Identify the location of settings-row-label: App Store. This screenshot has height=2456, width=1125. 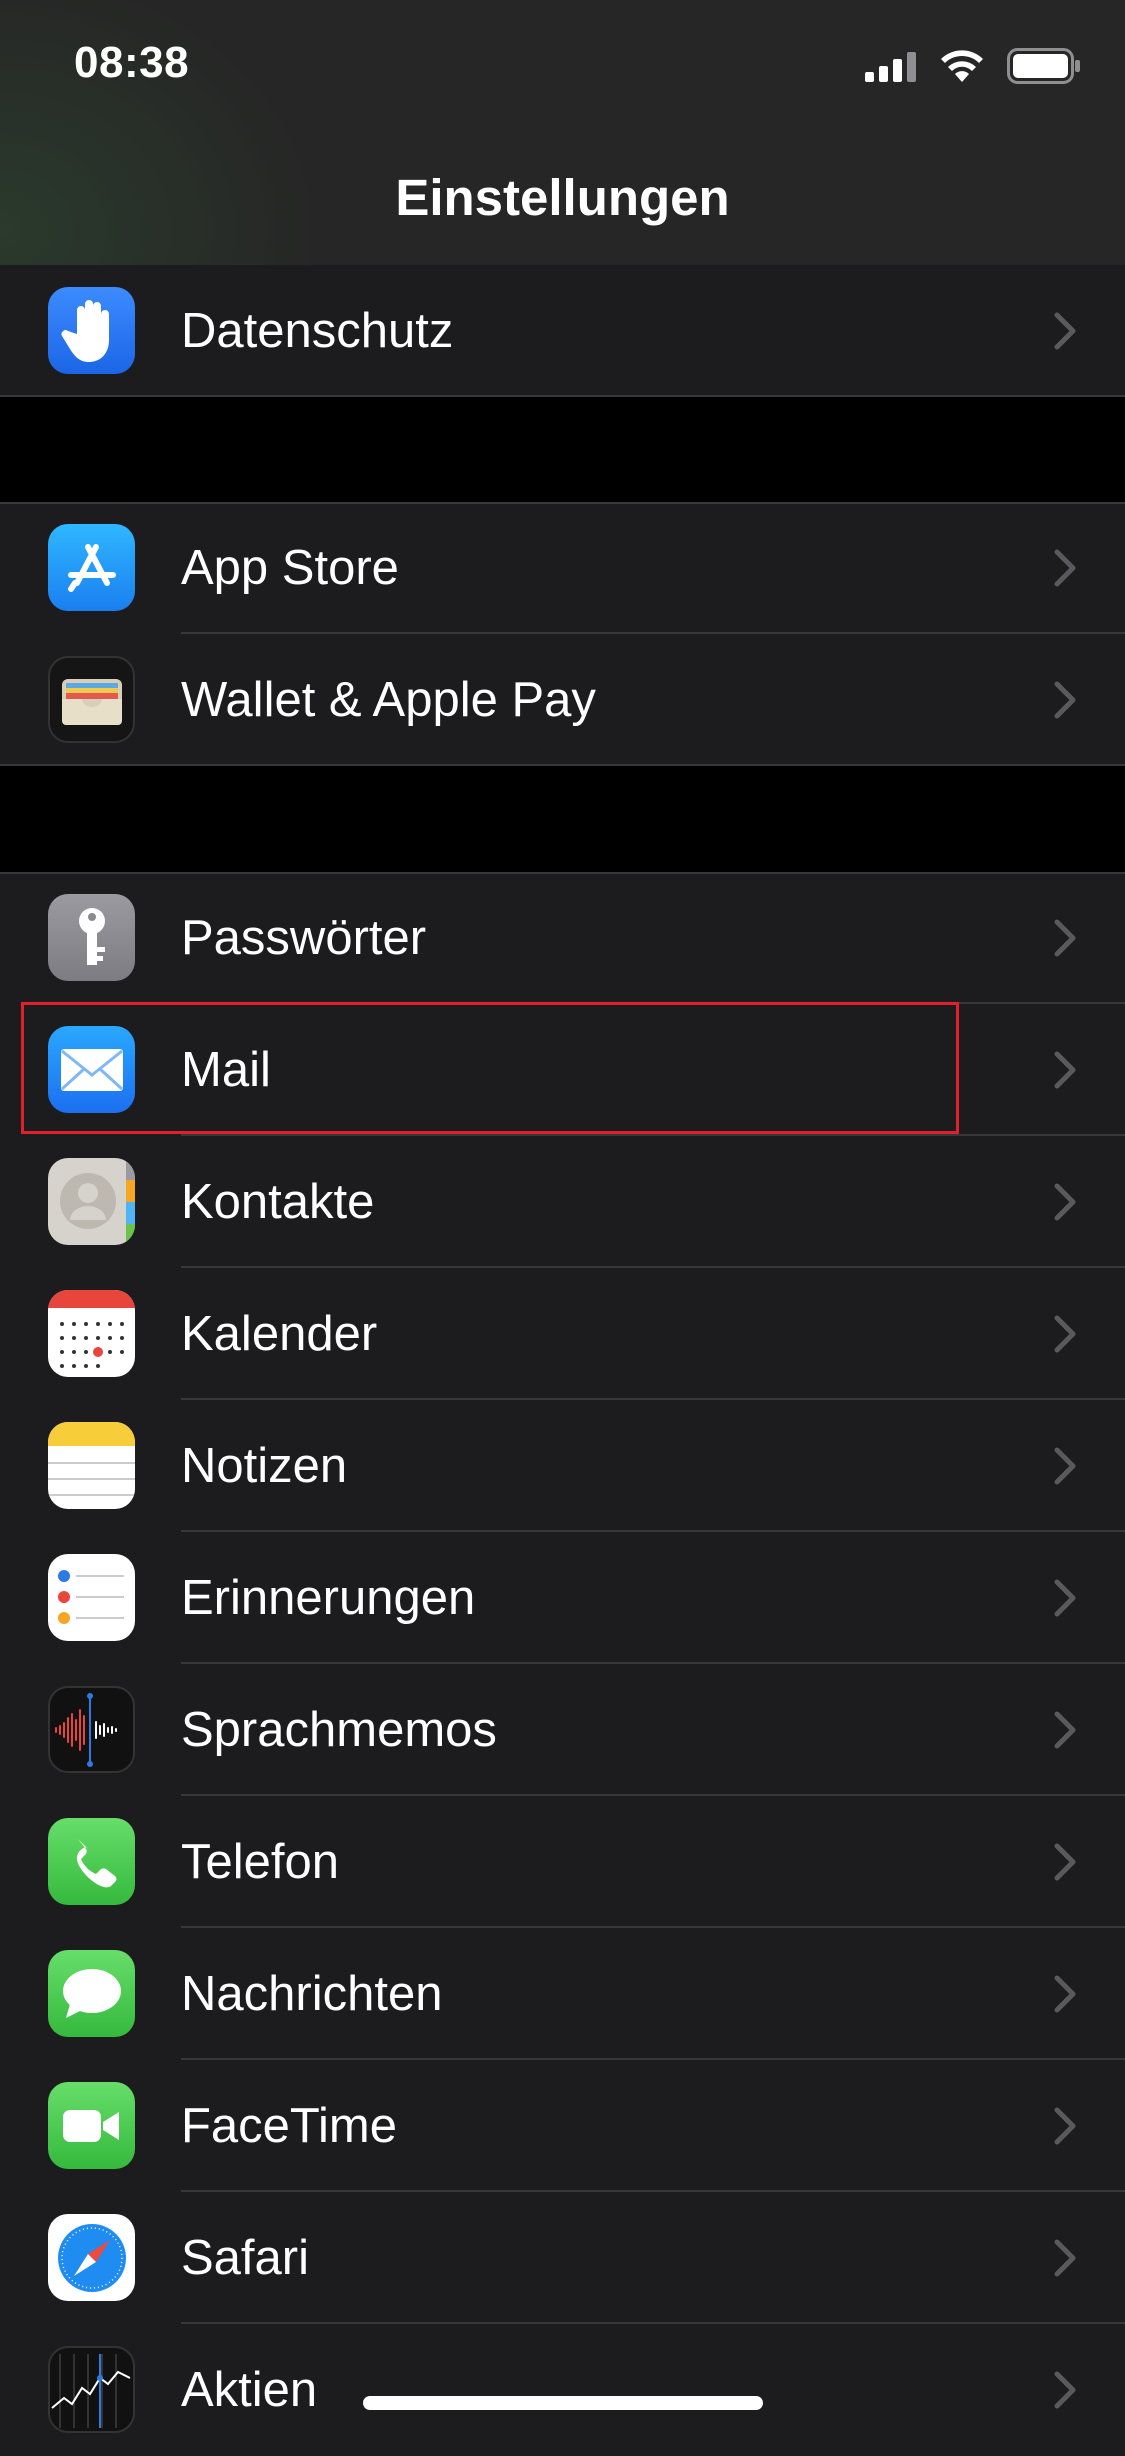
(290, 568).